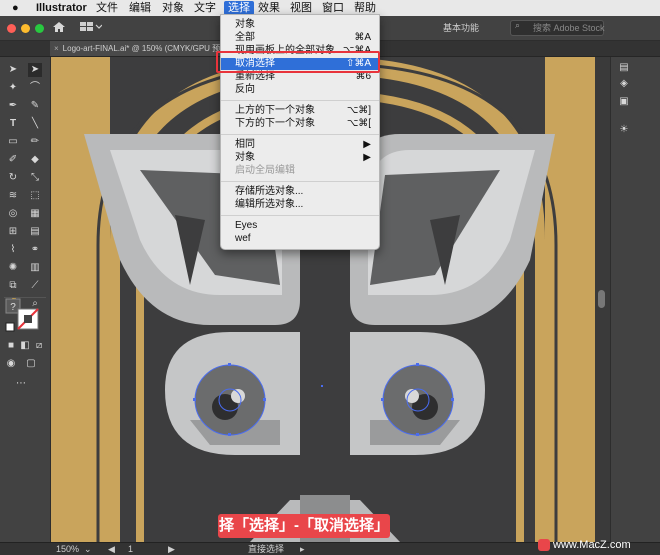 This screenshot has width=660, height=555. I want to click on menu-item-saved-wef: wef, so click(300, 239).